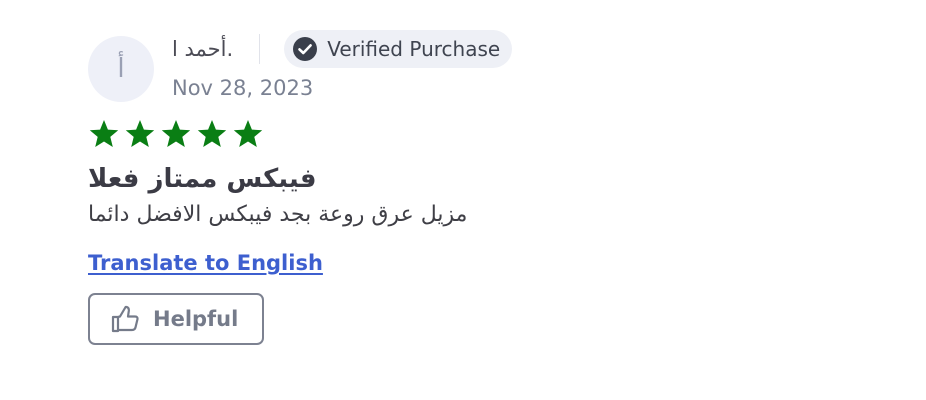  I want to click on author-name: أحمد ا., so click(203, 49).